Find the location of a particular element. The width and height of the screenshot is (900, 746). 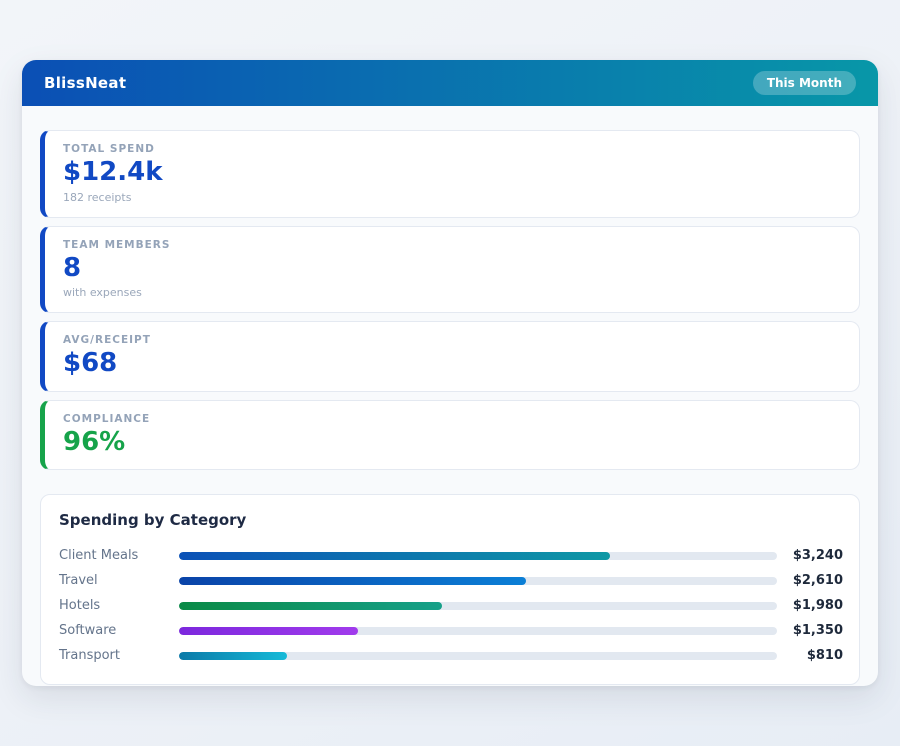

stat-card-total-spend: TOTAL SPEND $12.4k 182 receipts is located at coordinates (450, 174).